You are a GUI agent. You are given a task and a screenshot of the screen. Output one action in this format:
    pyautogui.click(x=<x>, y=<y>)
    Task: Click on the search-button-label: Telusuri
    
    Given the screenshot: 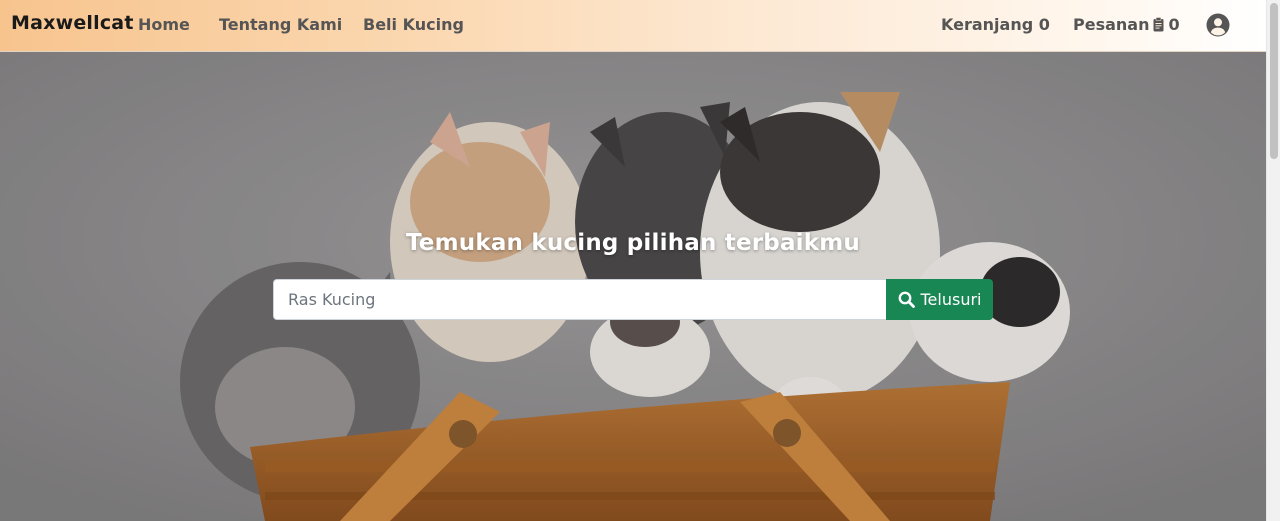 What is the action you would take?
    pyautogui.click(x=951, y=299)
    